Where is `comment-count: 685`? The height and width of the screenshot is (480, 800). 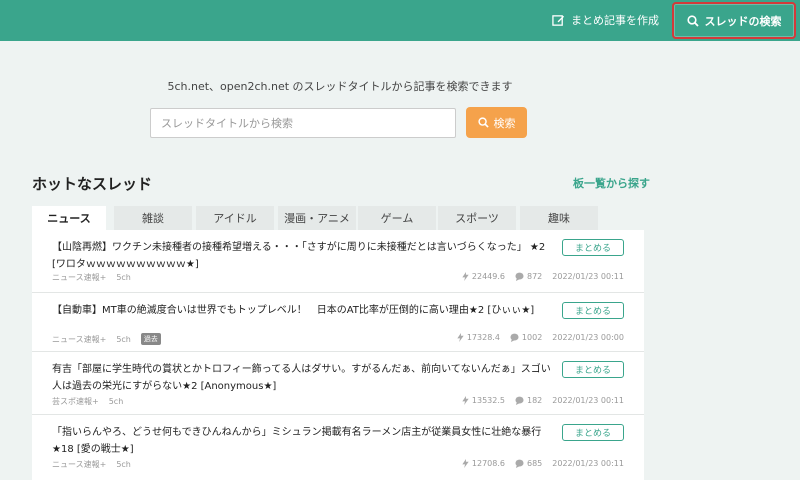 comment-count: 685 is located at coordinates (535, 463).